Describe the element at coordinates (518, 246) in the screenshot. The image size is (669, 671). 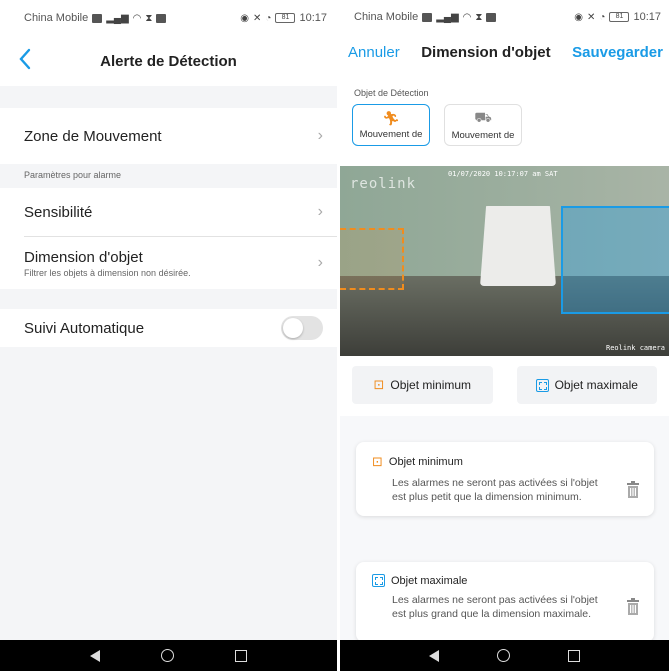
I see `vase-object` at that location.